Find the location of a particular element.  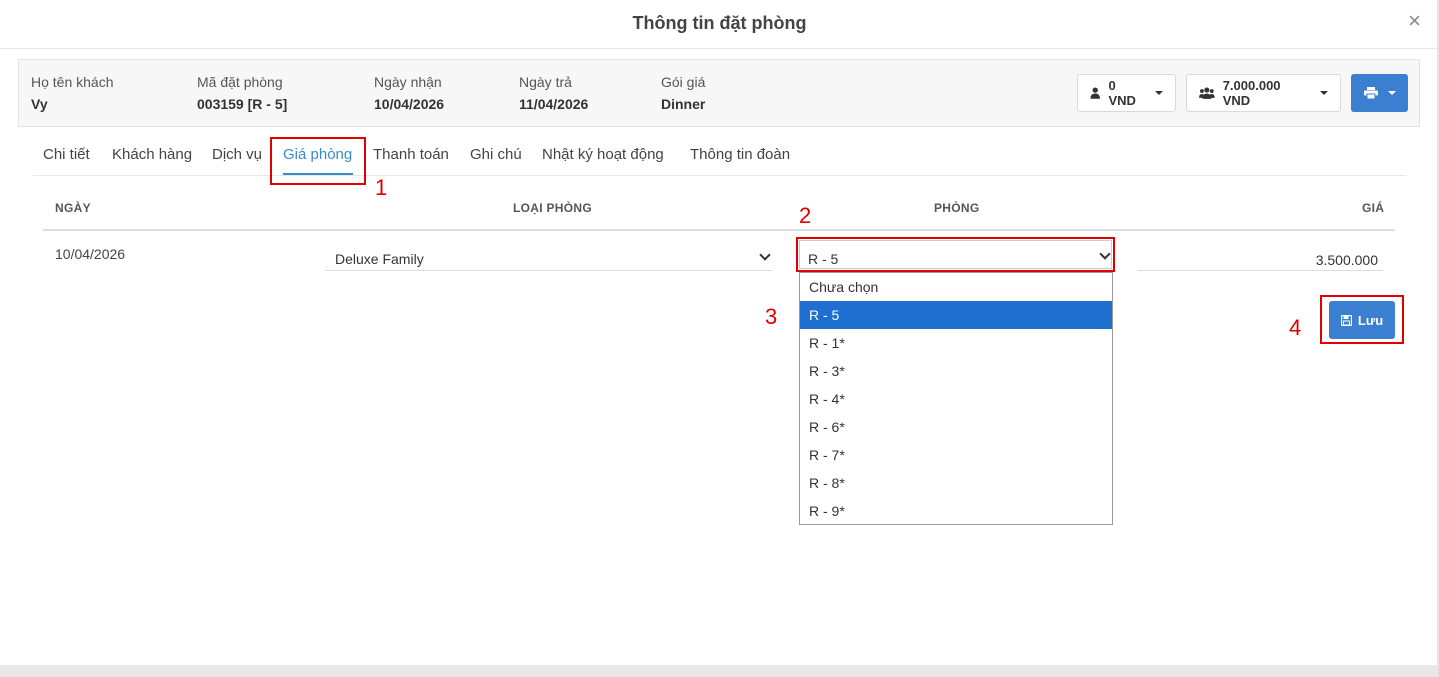

highlight-box-tab is located at coordinates (318, 161).